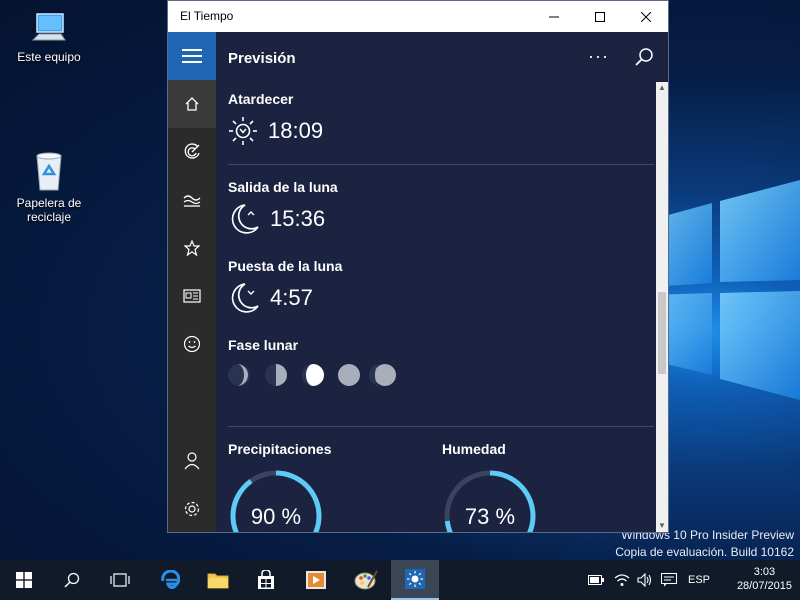 This screenshot has width=800, height=600. I want to click on humidity-value: 73 %, so click(490, 516).